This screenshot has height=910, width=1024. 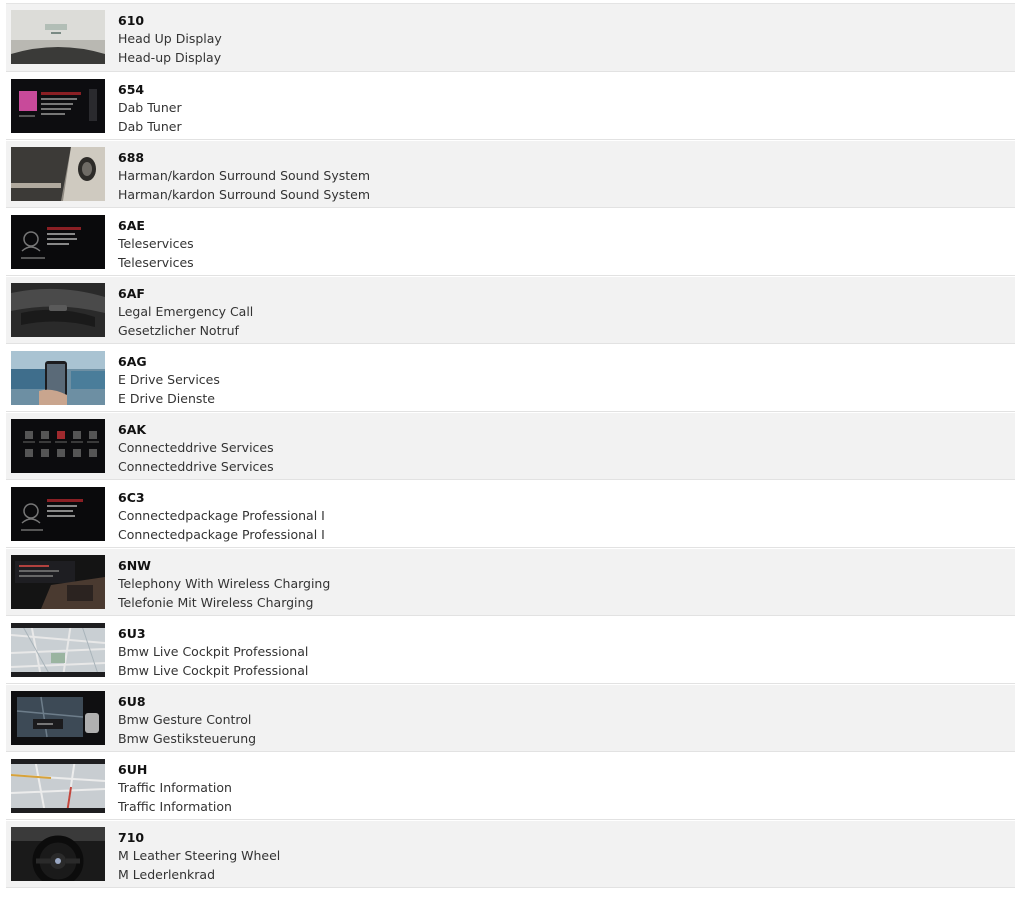 What do you see at coordinates (244, 175) in the screenshot?
I see `option-name-en: Harman/kardon Surround Sound System` at bounding box center [244, 175].